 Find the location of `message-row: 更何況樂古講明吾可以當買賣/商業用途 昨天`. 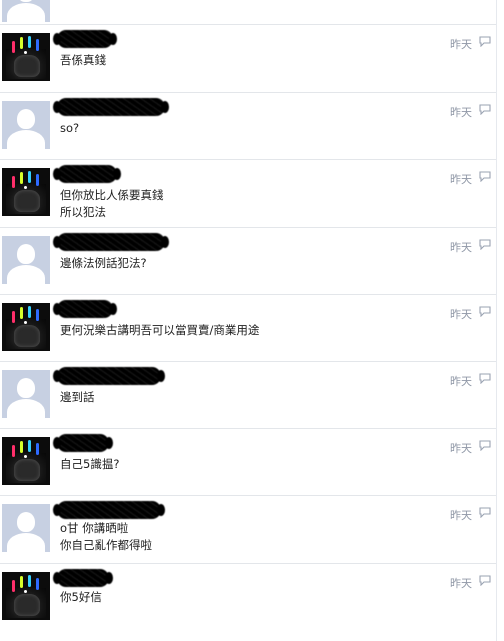

message-row: 更何況樂古講明吾可以當買賣/商業用途 昨天 is located at coordinates (248, 328).